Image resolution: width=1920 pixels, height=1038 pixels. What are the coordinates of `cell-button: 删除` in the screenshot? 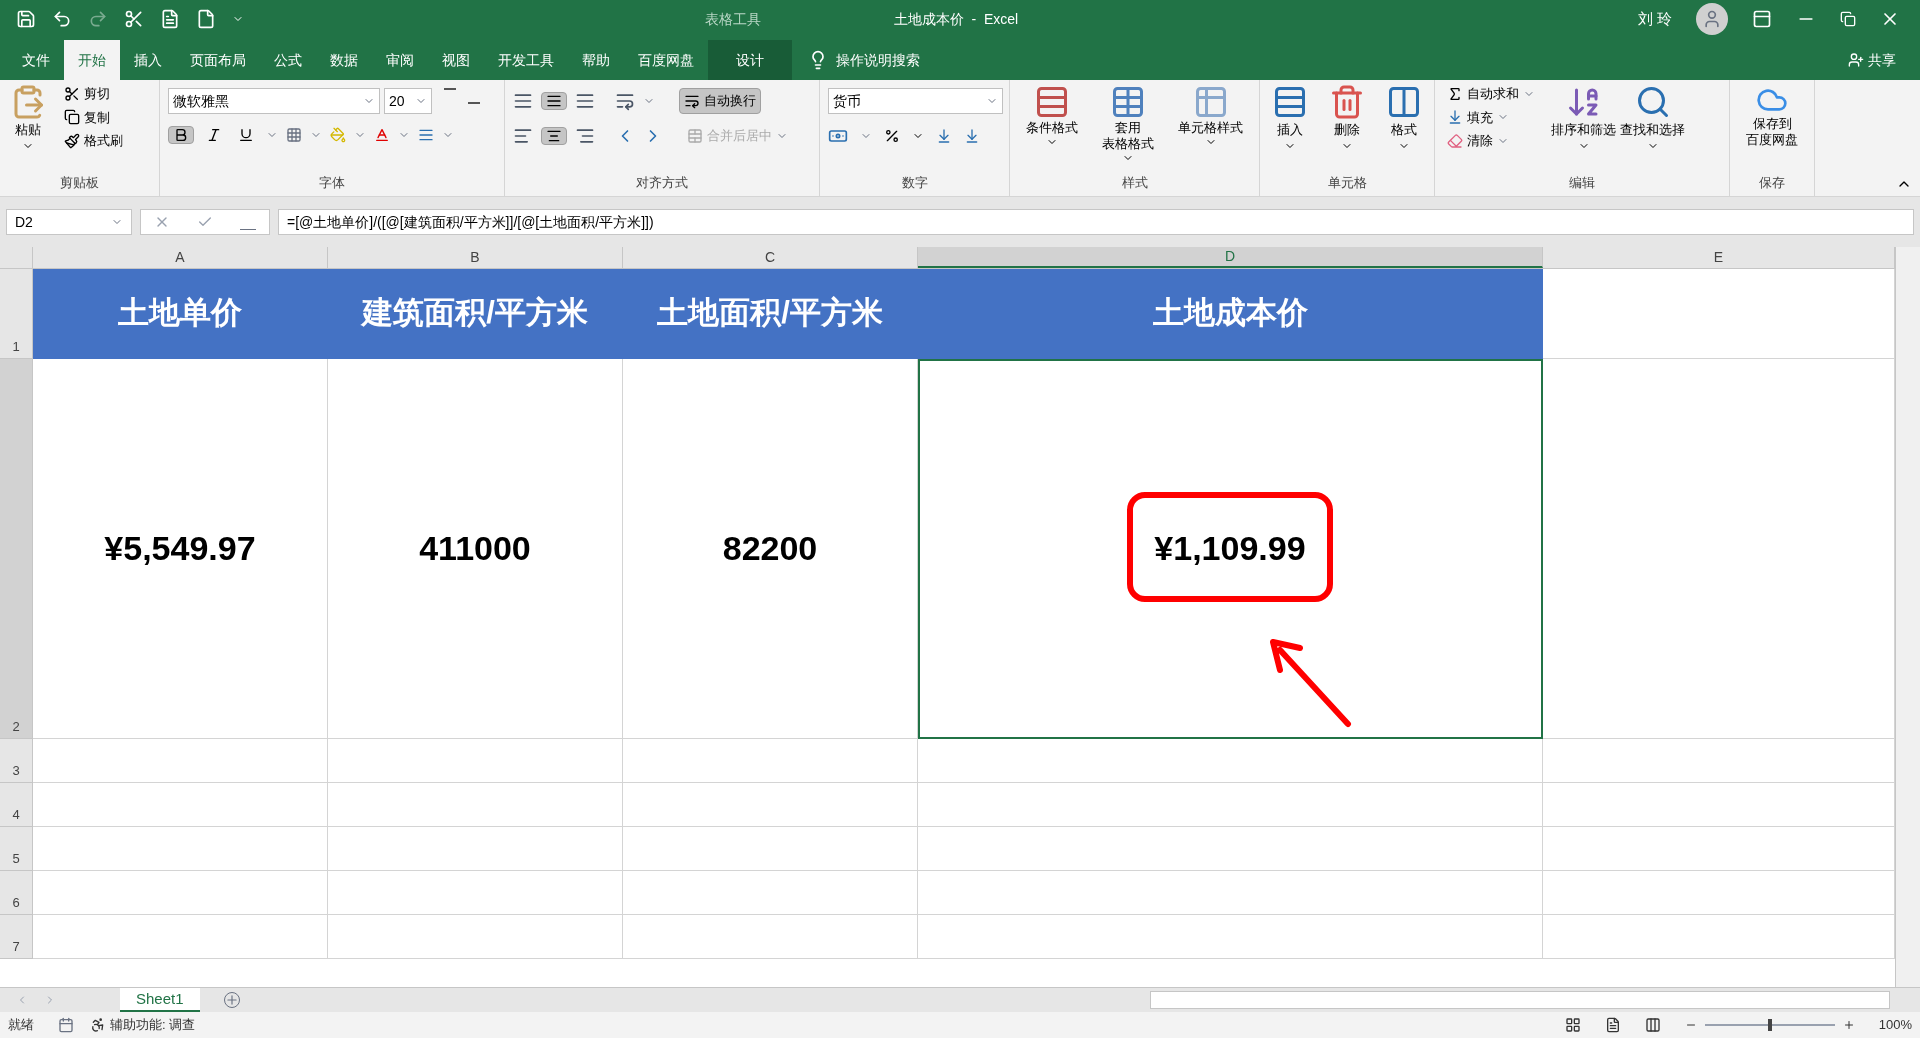 It's located at (1347, 128).